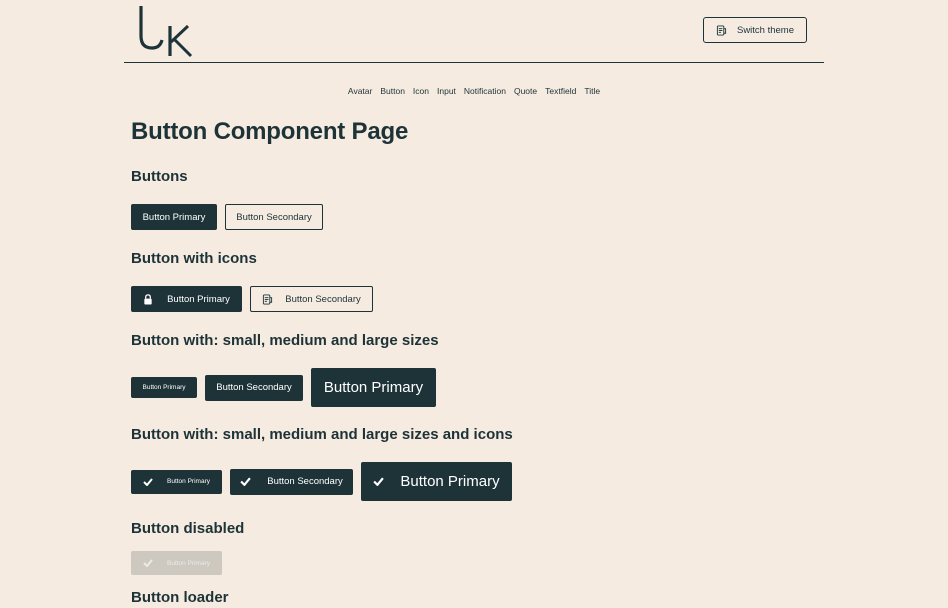 The width and height of the screenshot is (948, 608). Describe the element at coordinates (474, 31) in the screenshot. I see `site-header: Switch theme` at that location.